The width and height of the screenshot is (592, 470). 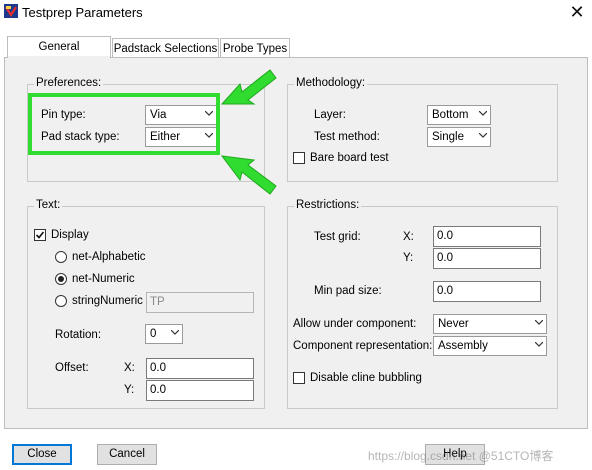 I want to click on rotation-label: Rotation:, so click(x=78, y=335).